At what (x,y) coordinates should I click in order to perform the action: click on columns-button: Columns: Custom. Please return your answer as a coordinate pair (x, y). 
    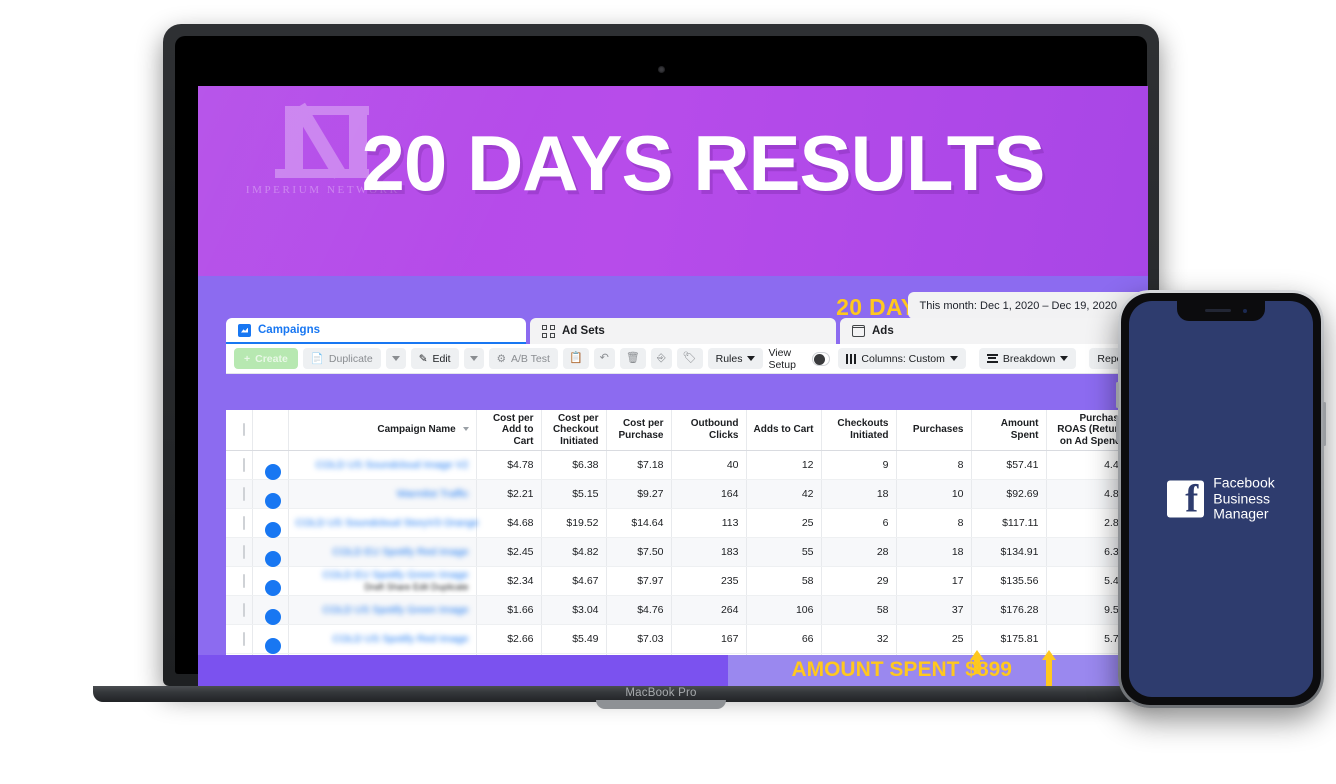
    Looking at the image, I should click on (901, 358).